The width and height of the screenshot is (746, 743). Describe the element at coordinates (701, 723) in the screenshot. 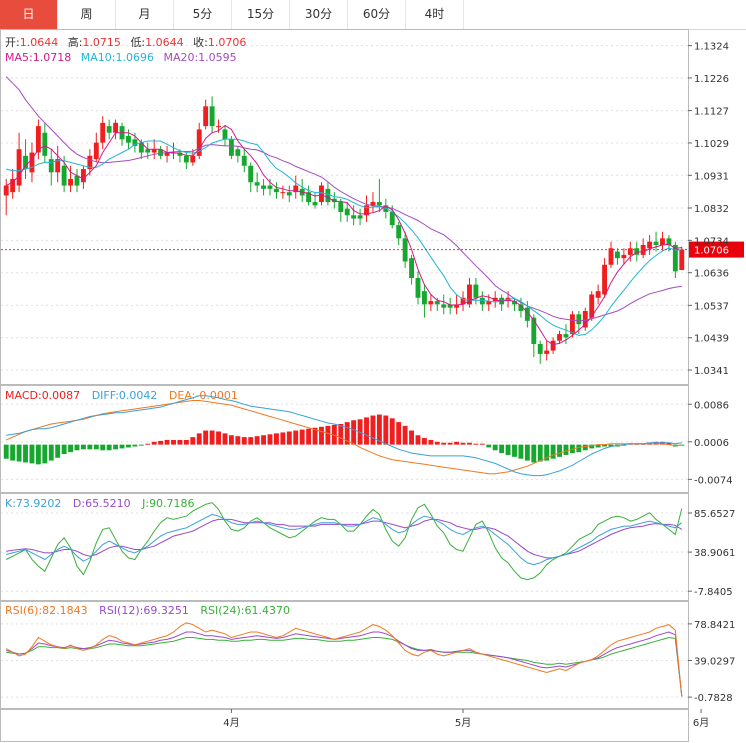

I see `date-tick-label: 6月` at that location.